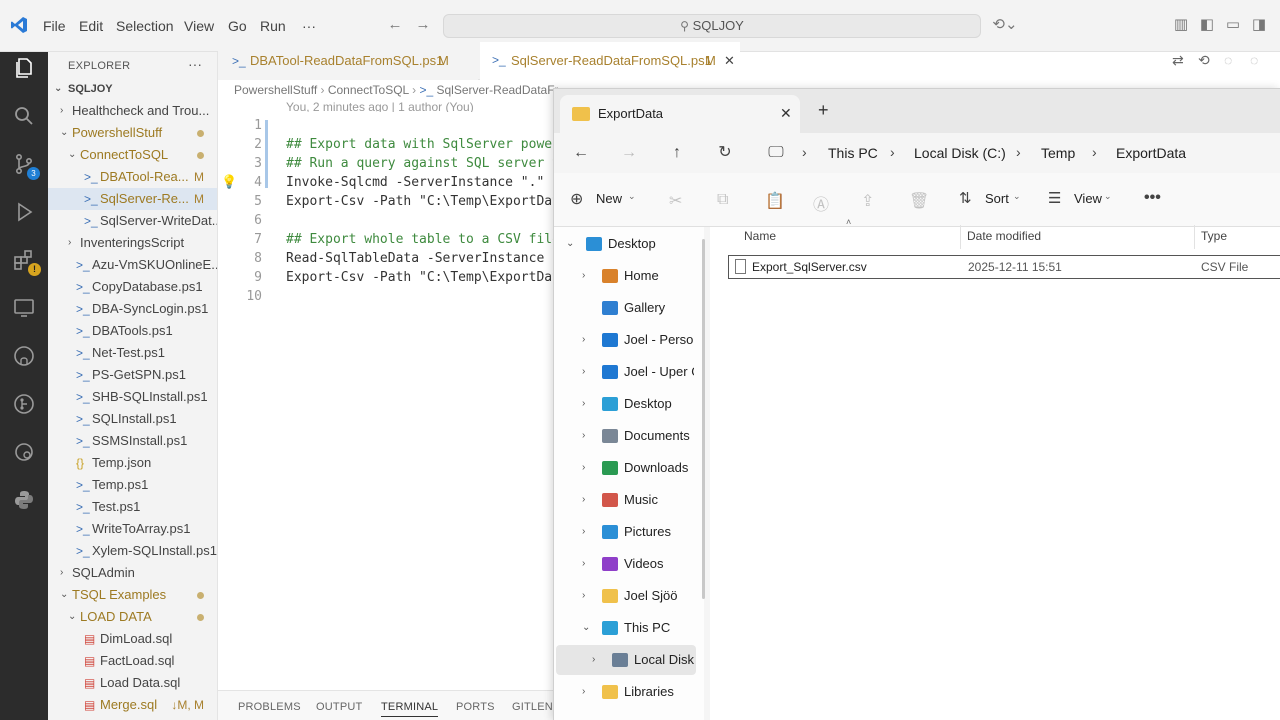  Describe the element at coordinates (339, 707) in the screenshot. I see `tab-output: OUTPUT` at that location.